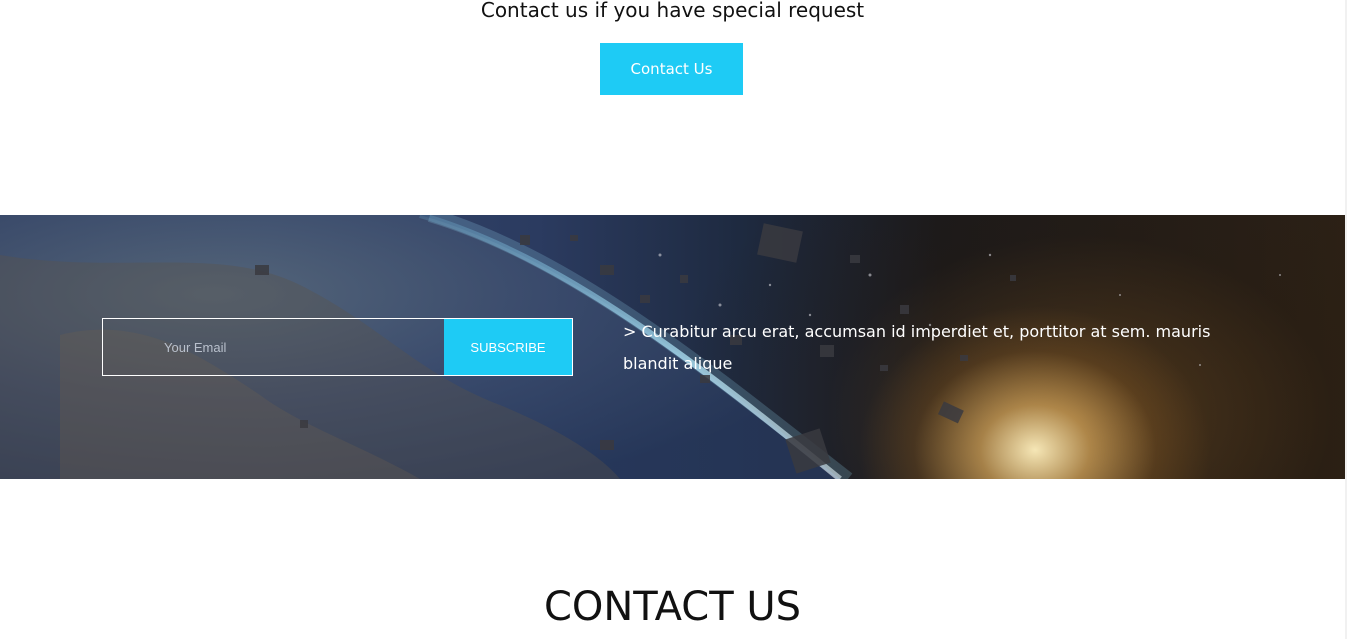 The width and height of the screenshot is (1347, 639). I want to click on subscribe-button: SUBSCRIBE, so click(508, 347).